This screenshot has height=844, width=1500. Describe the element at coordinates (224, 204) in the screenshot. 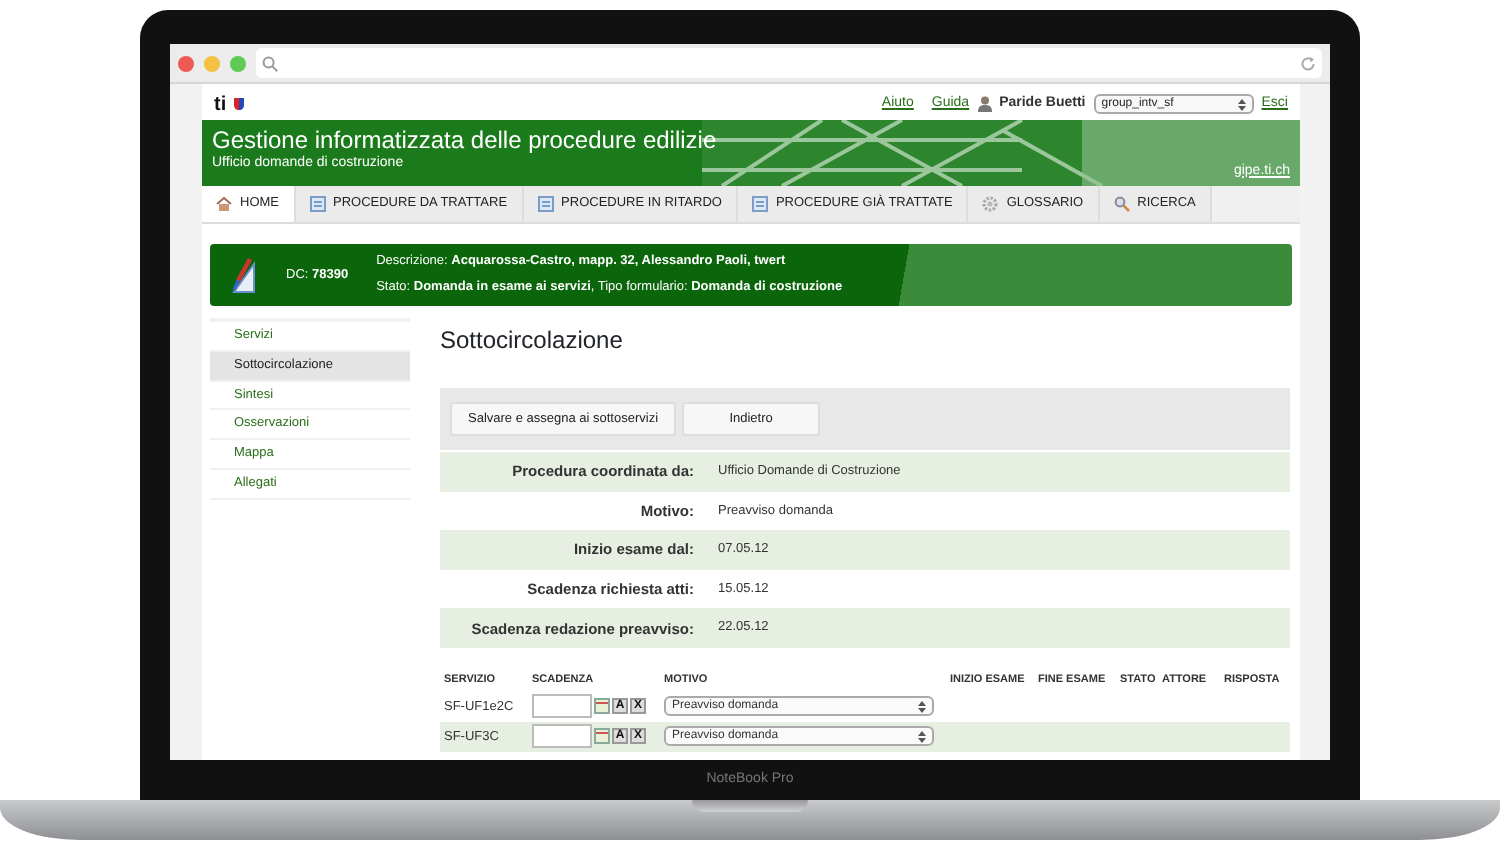

I see `home-icon` at that location.